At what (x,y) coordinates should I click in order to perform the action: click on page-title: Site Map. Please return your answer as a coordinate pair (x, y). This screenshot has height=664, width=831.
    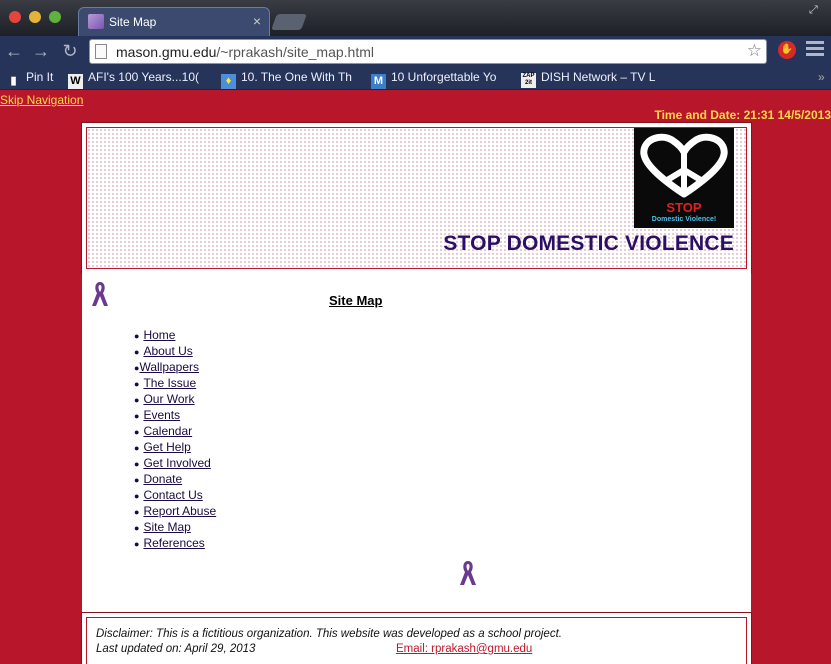
    Looking at the image, I should click on (356, 300).